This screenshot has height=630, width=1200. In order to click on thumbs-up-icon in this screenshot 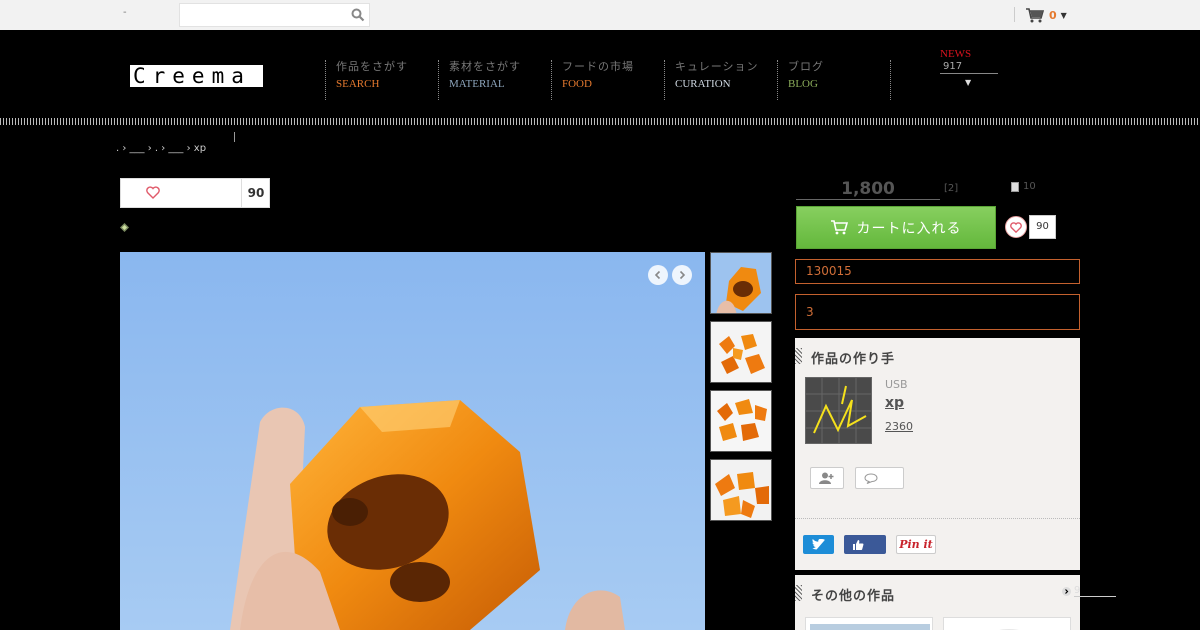, I will do `click(858, 544)`.